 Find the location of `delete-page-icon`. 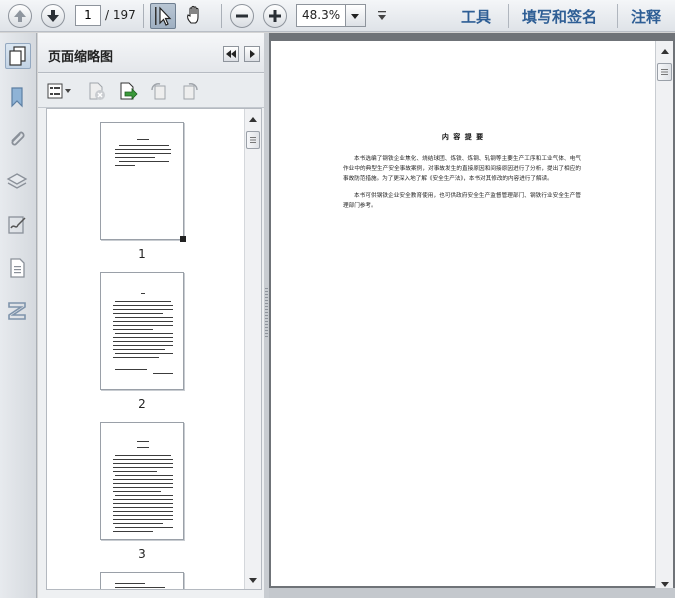

delete-page-icon is located at coordinates (97, 91).